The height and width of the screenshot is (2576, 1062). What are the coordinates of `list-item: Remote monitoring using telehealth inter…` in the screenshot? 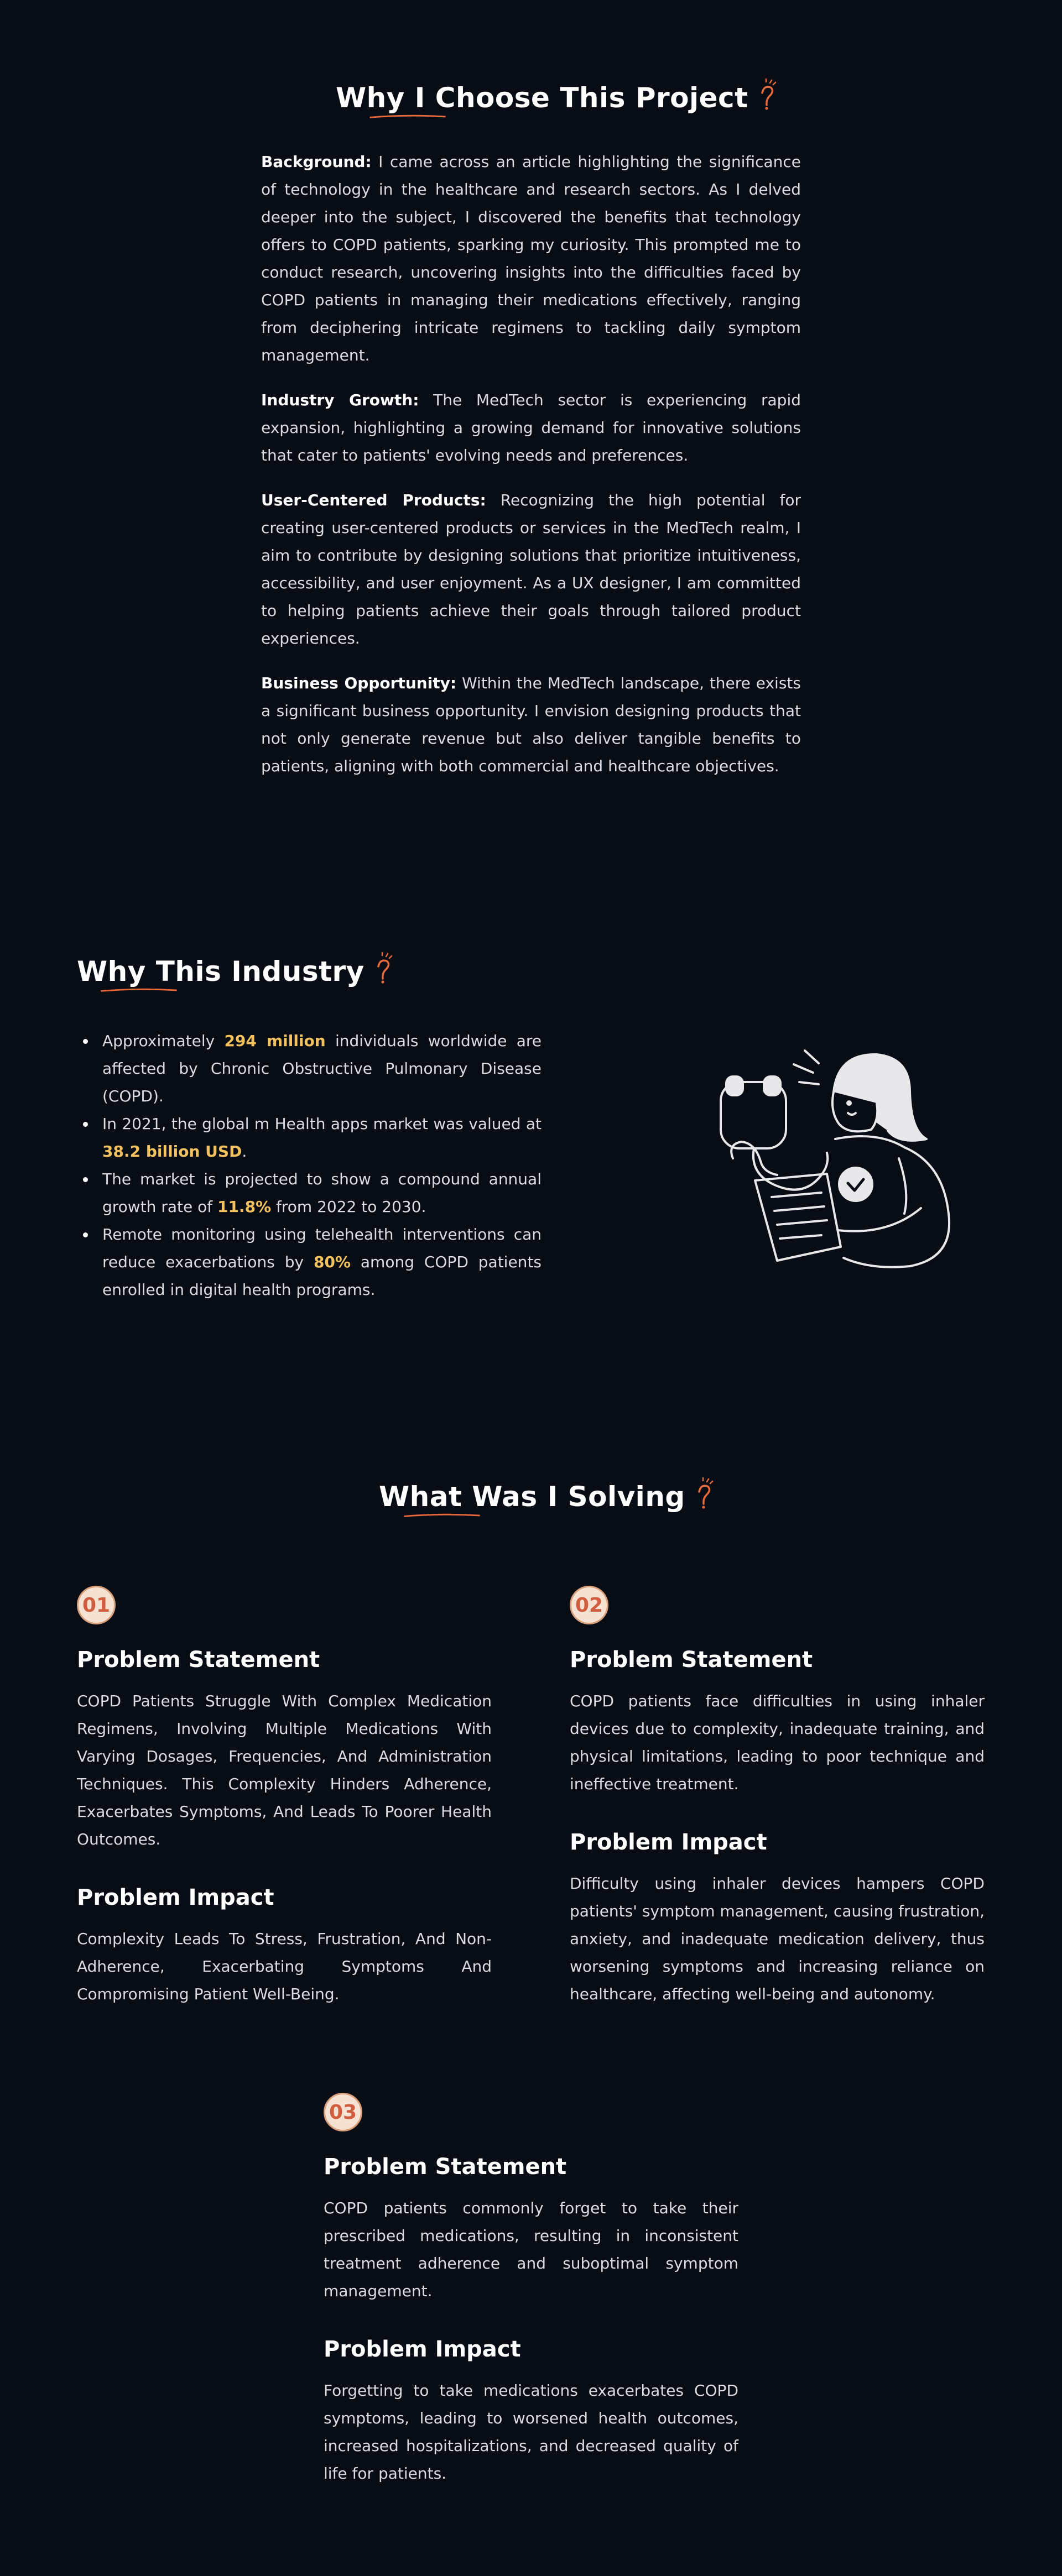 It's located at (309, 1262).